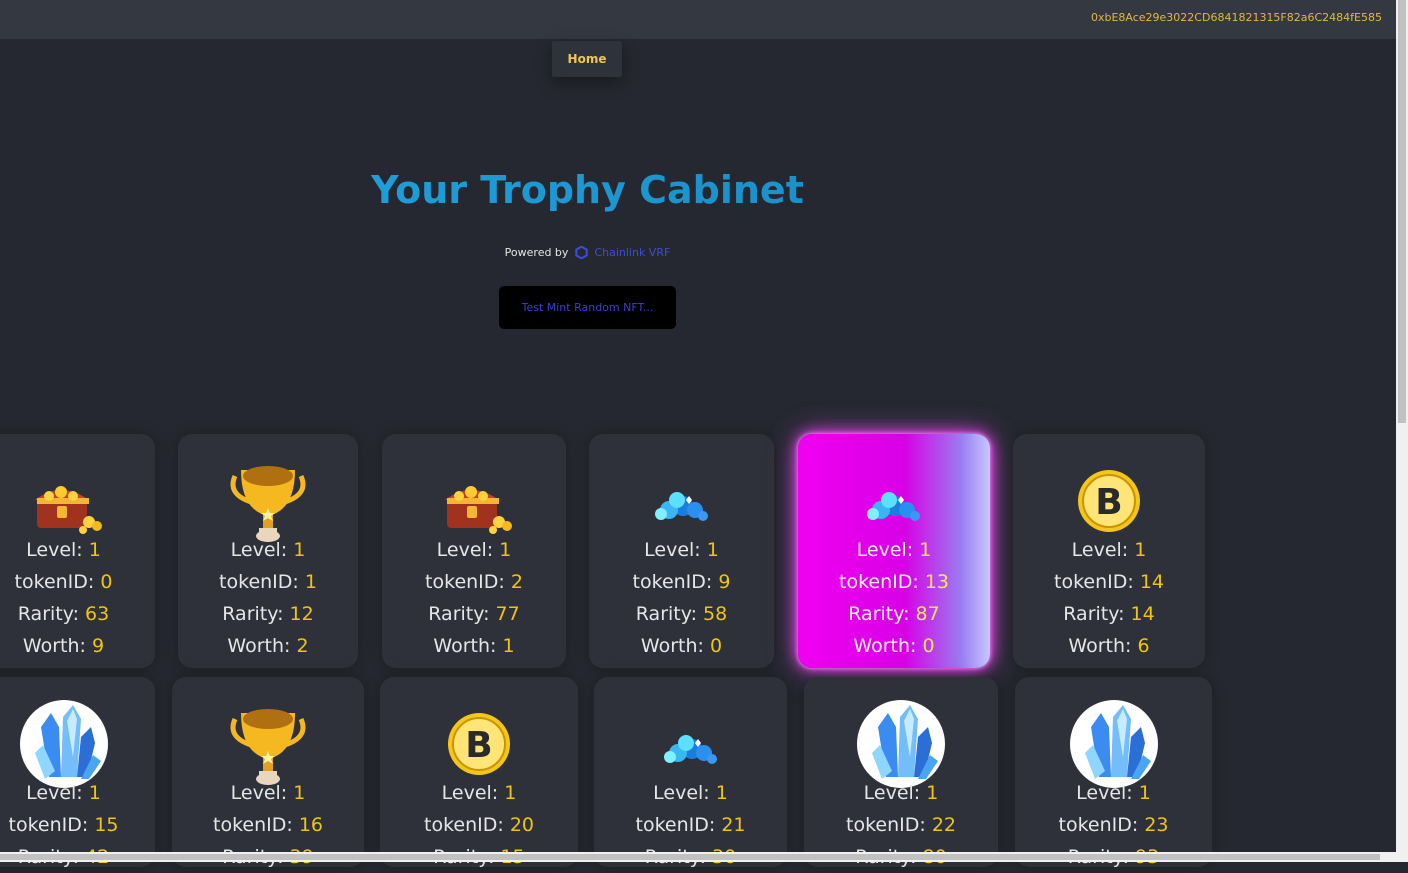 The image size is (1408, 873). What do you see at coordinates (1142, 614) in the screenshot?
I see `rarity-value: 14` at bounding box center [1142, 614].